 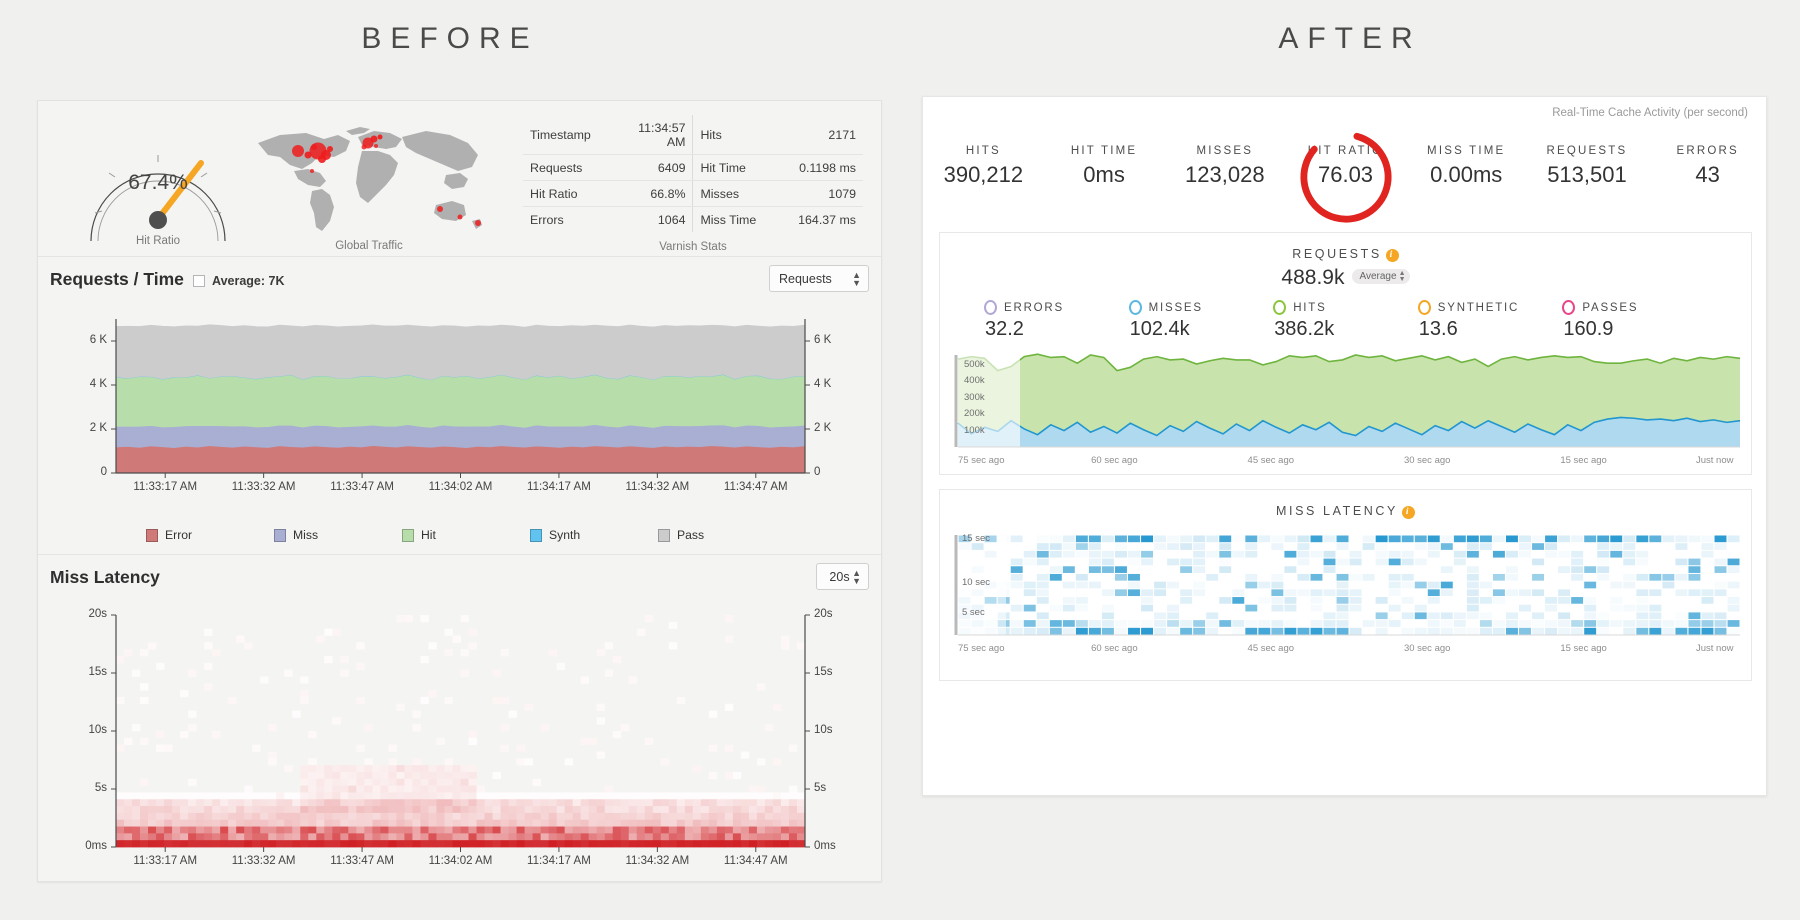 I want to click on after-requests-title: REQUESTS i, so click(x=1345, y=254).